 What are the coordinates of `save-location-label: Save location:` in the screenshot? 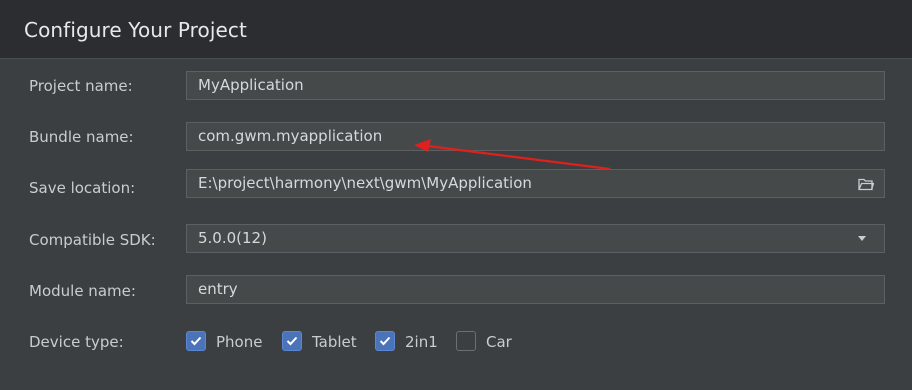 It's located at (82, 188).